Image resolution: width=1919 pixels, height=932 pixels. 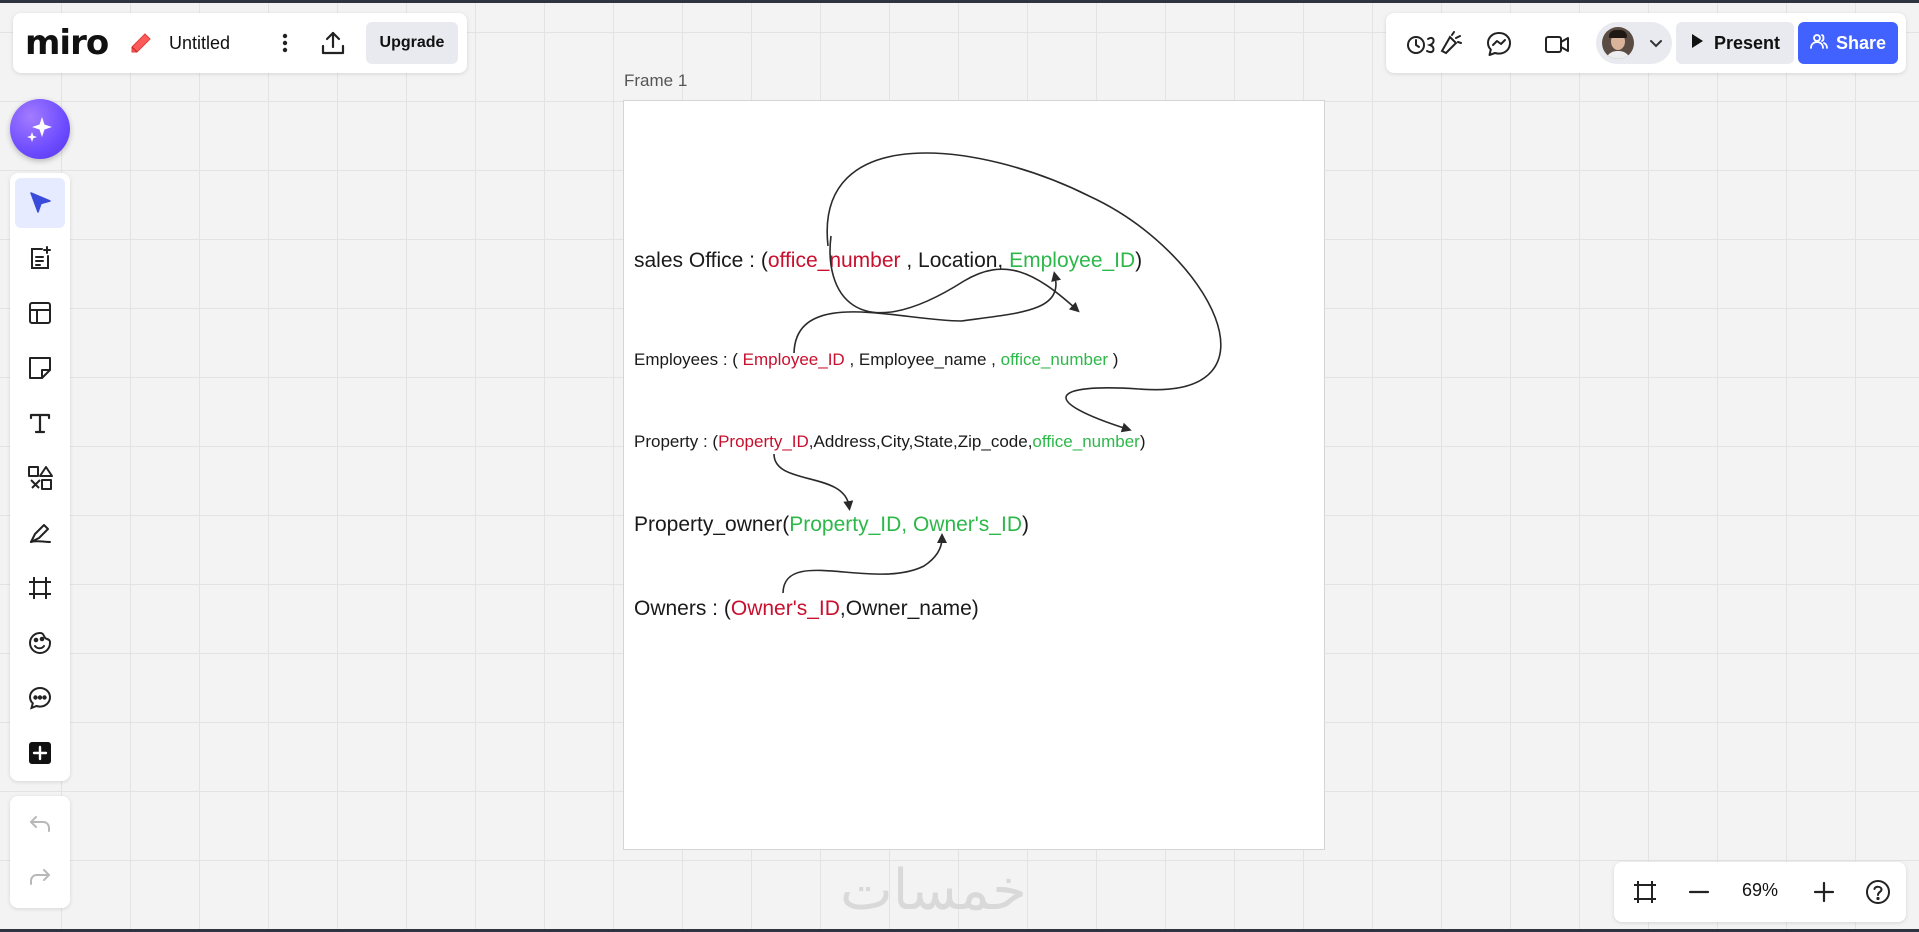 I want to click on arrow-office-to-property, so click(x=1024, y=292).